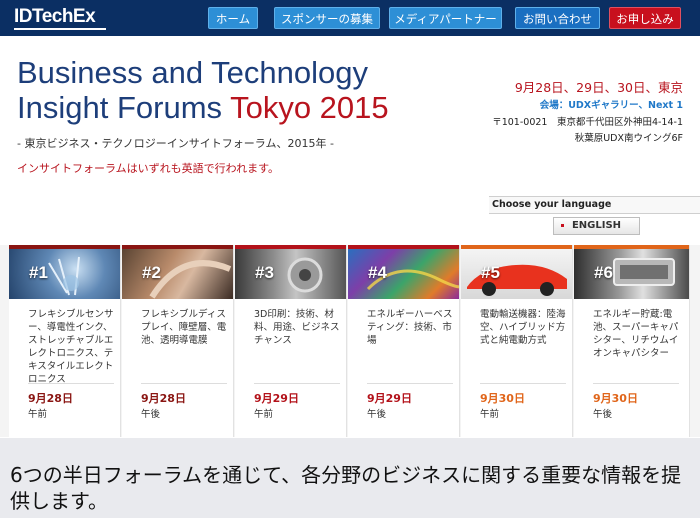 This screenshot has height=518, width=700. I want to click on event-address-line-1: 〒101-0021 東京都千代田区外神田4-14-1, so click(587, 122).